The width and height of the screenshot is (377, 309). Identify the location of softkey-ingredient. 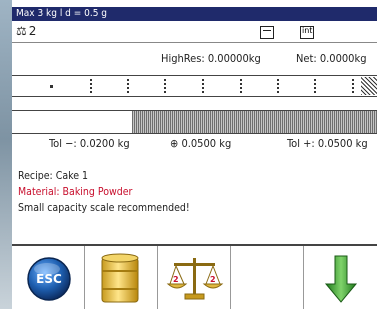
(121, 277).